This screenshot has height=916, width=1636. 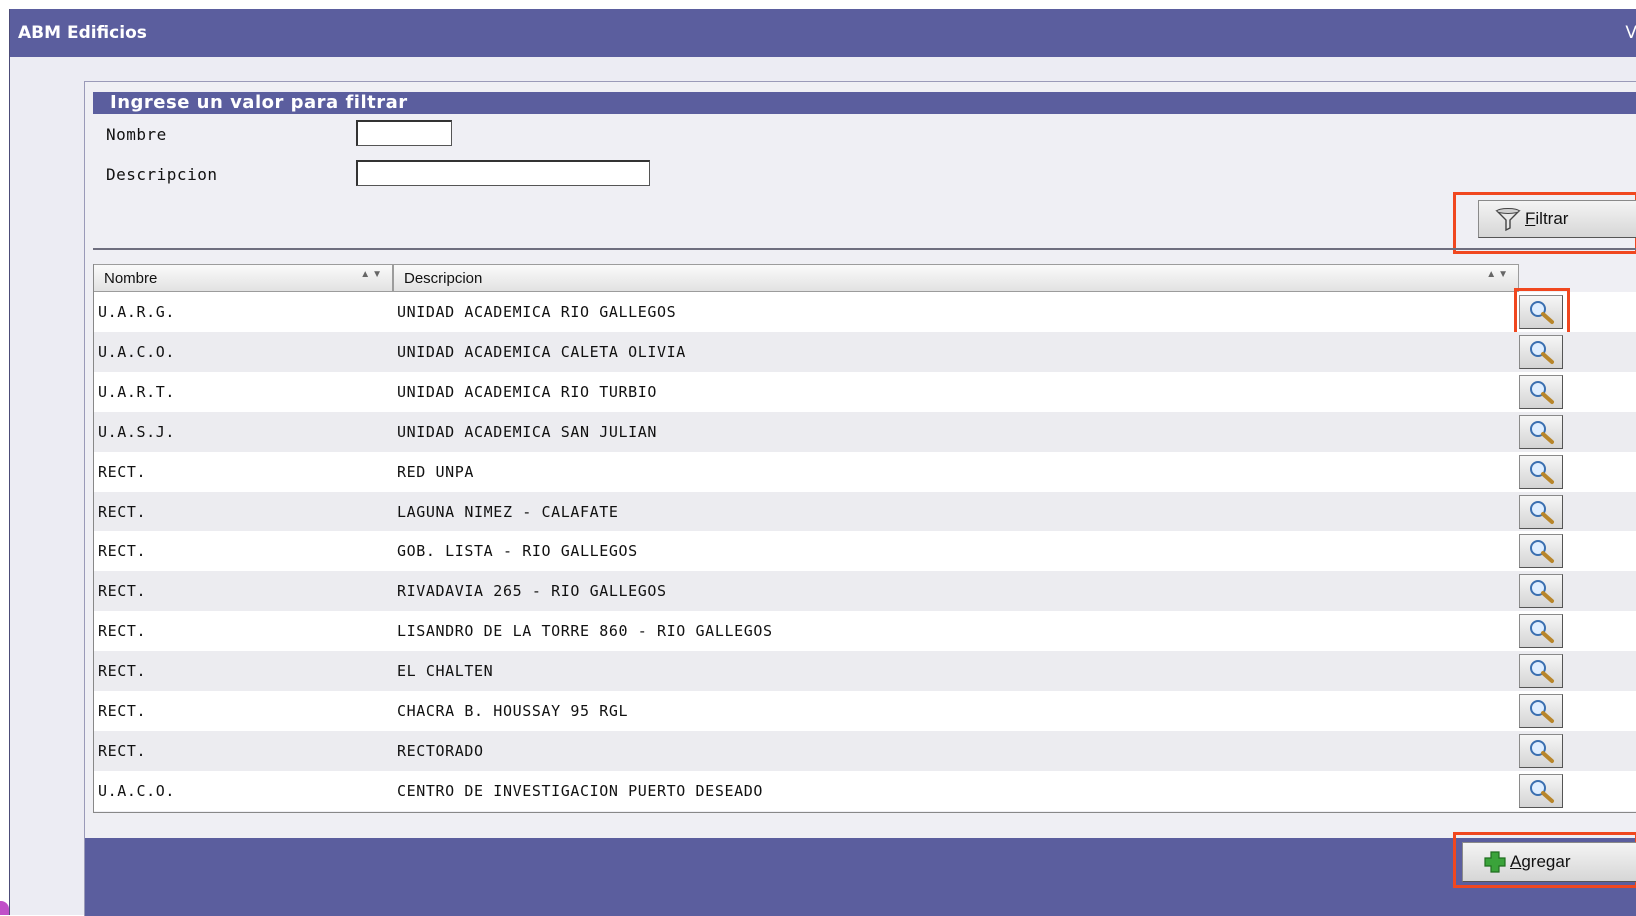 I want to click on filter-button: Filtrar, so click(x=1557, y=219).